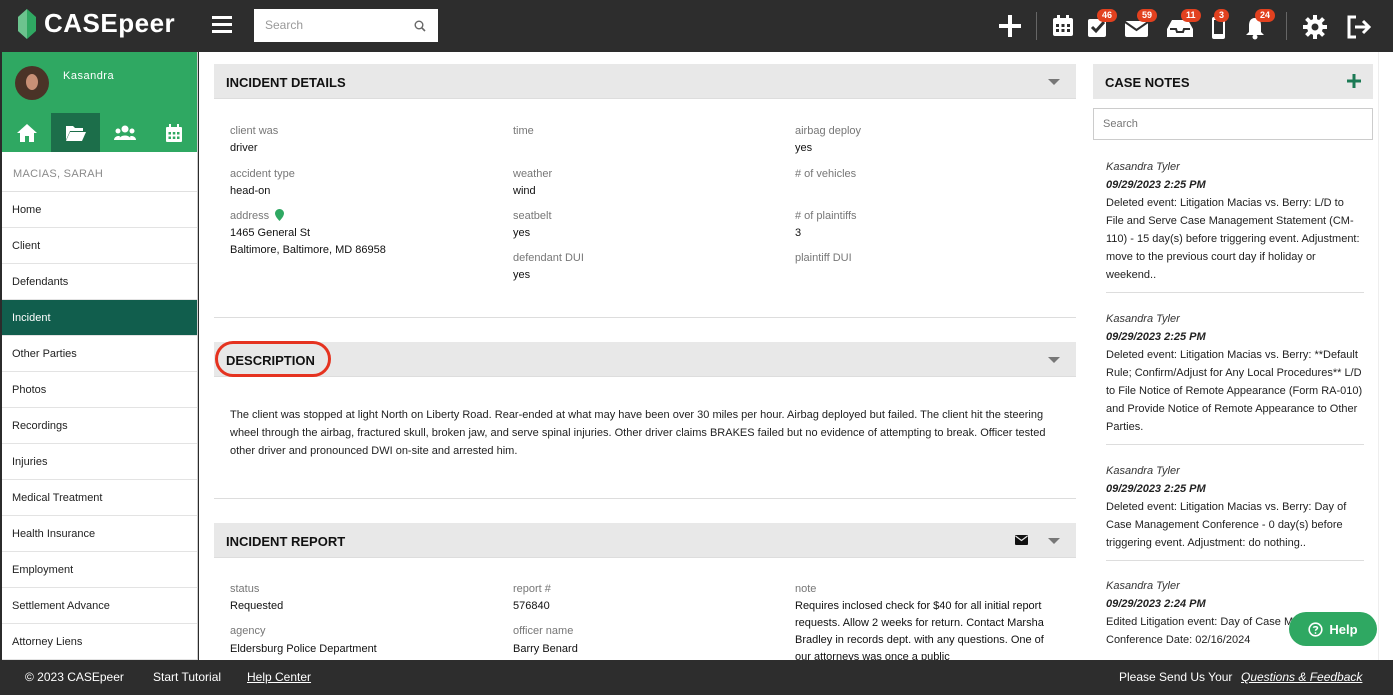 Image resolution: width=1393 pixels, height=695 pixels. What do you see at coordinates (99, 210) in the screenshot?
I see `sidebar-item-home: Home` at bounding box center [99, 210].